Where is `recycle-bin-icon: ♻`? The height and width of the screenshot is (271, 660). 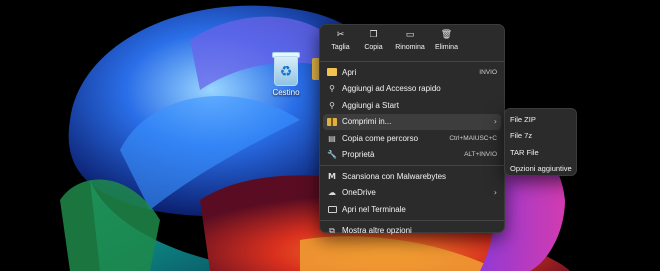
recycle-bin-icon: ♻ is located at coordinates (286, 69).